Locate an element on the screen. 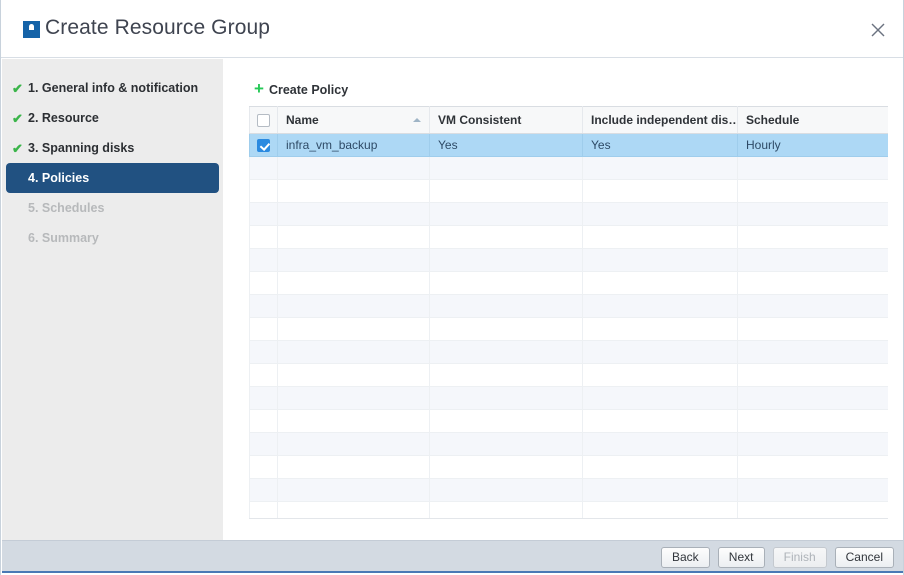  cancel-button: Cancel is located at coordinates (864, 557).